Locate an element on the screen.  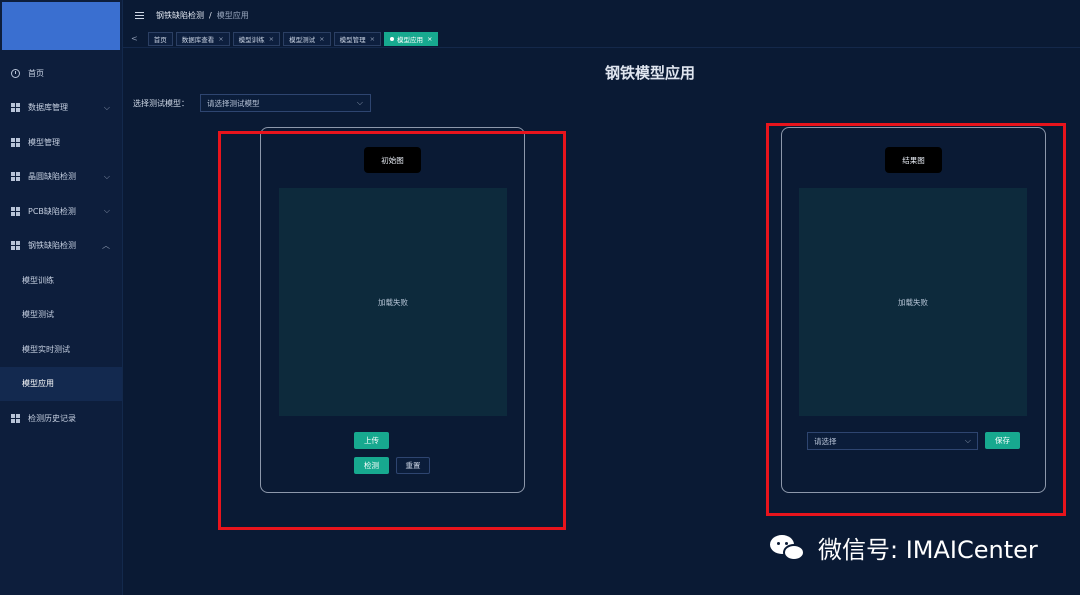
sidebar-item-model-realtime-testing: 模型实时测试 is located at coordinates (61, 349).